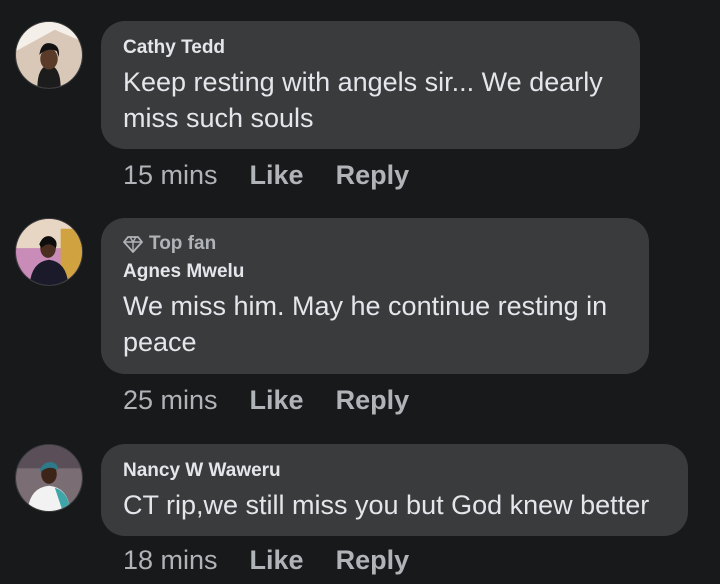 The width and height of the screenshot is (720, 584). What do you see at coordinates (375, 244) in the screenshot?
I see `top-fan-badge: Top fan` at bounding box center [375, 244].